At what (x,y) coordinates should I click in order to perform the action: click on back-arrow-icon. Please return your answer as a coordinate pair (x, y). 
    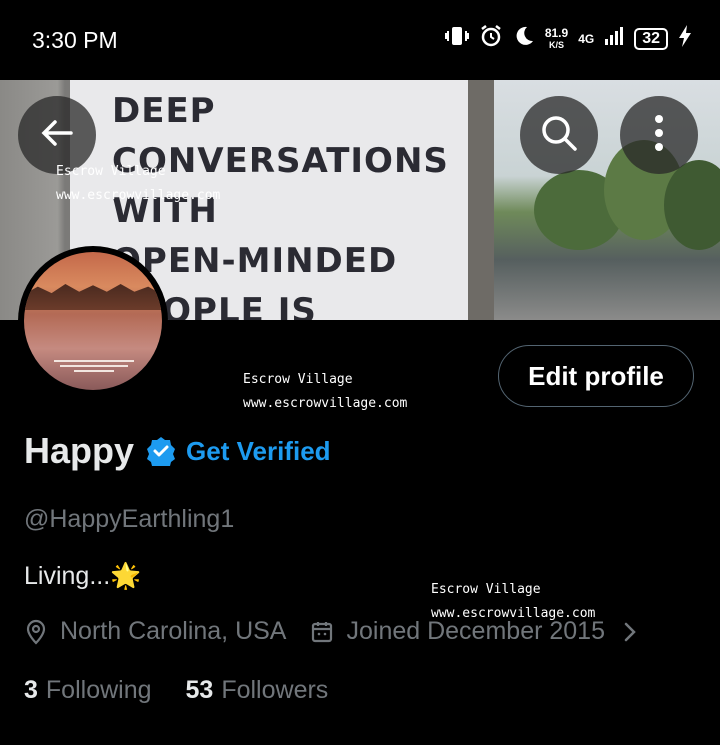
    Looking at the image, I should click on (57, 135).